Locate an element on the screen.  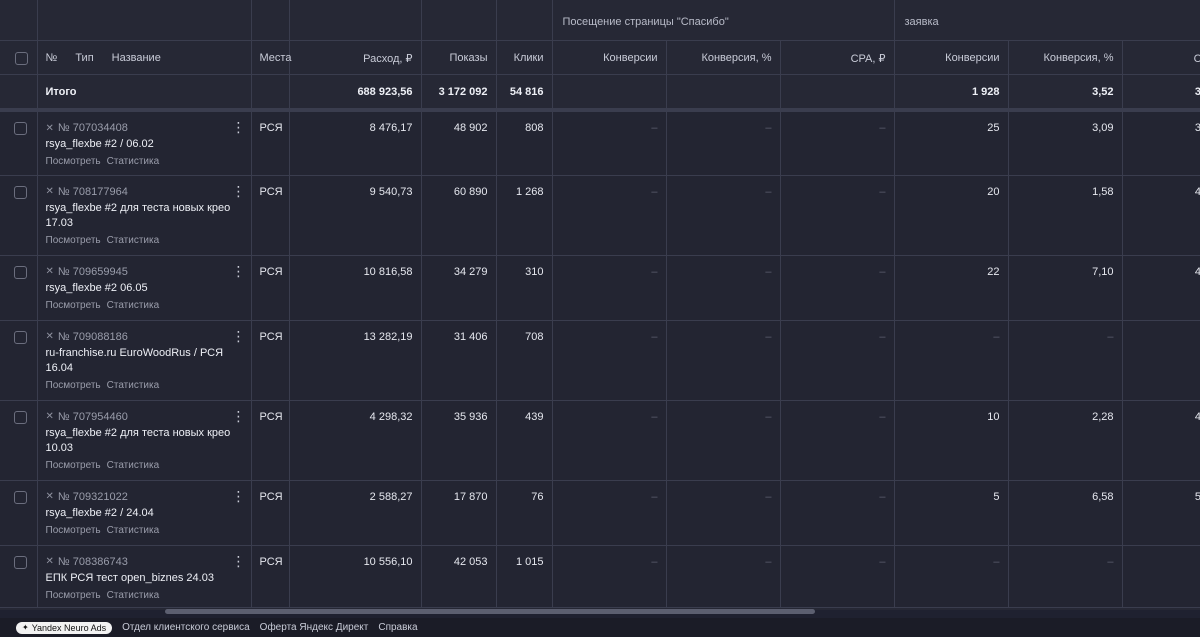
neuro-ads-badge: ✦ Yandex Neuro Ads is located at coordinates (64, 627).